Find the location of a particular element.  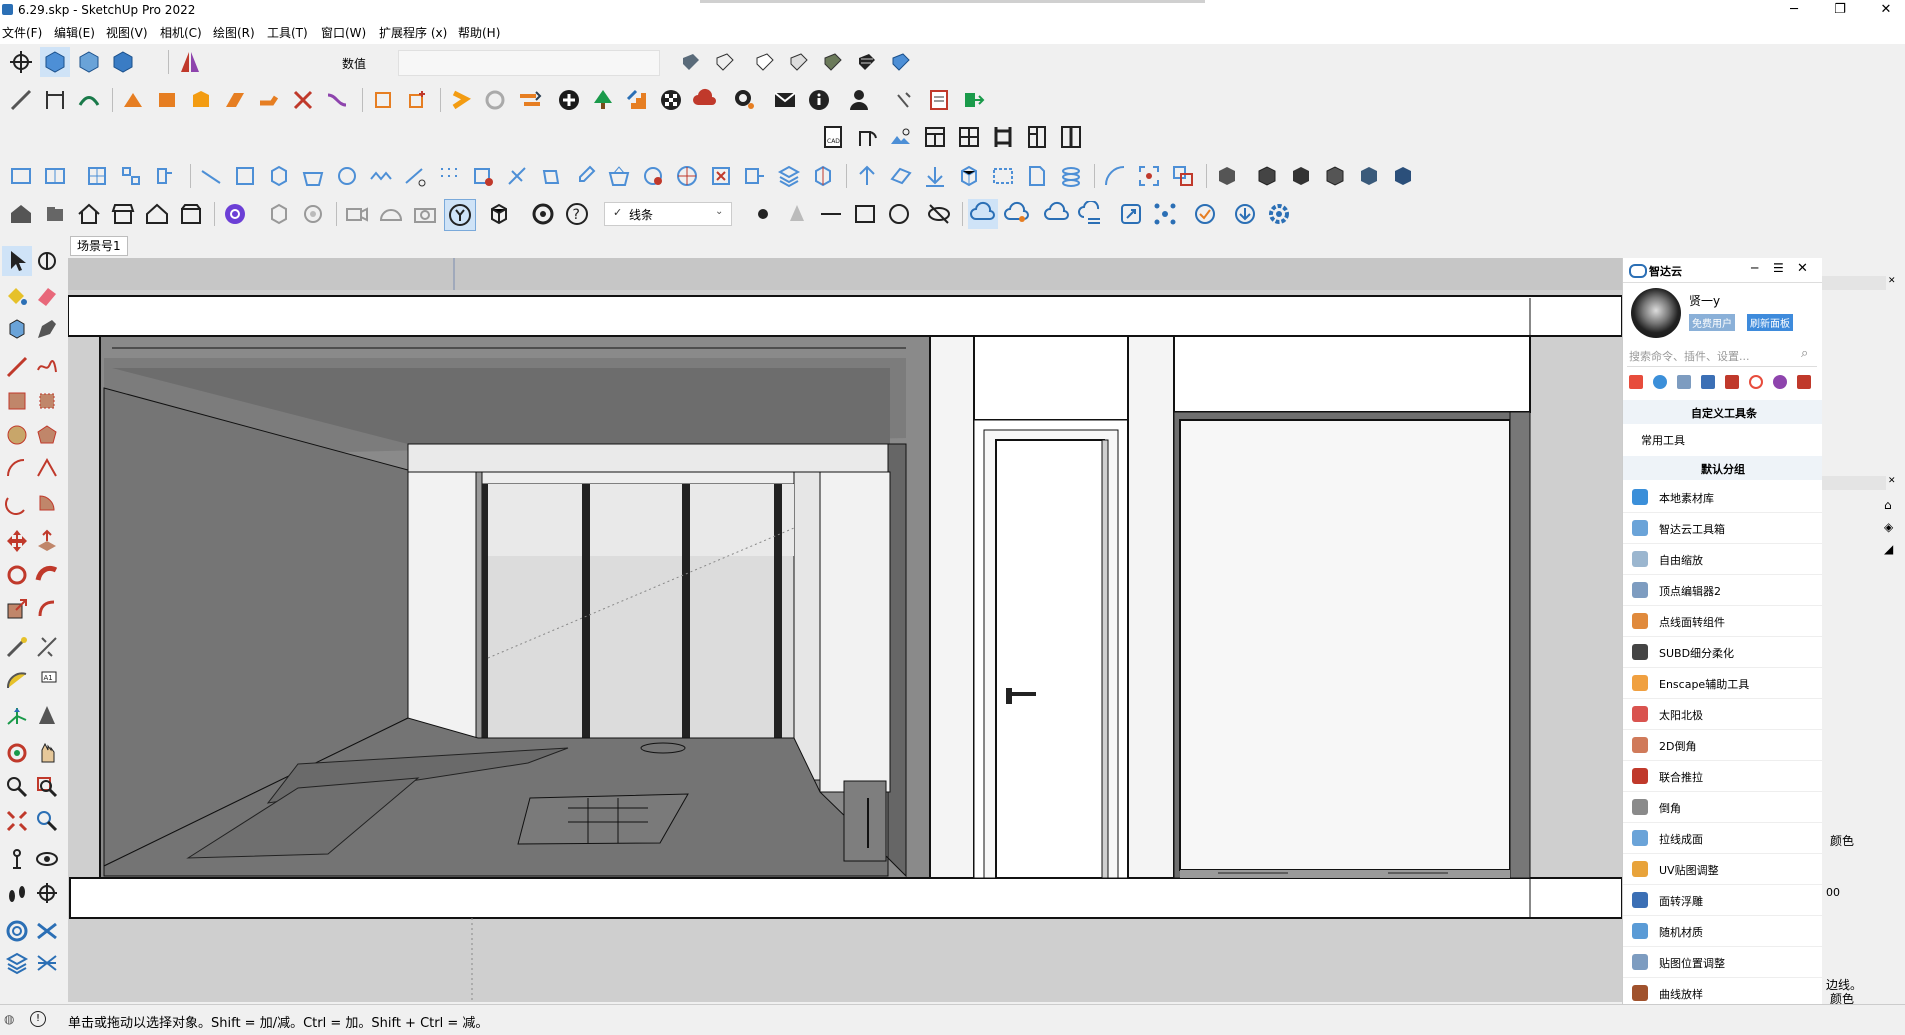

refresh-icon is located at coordinates (495, 100).